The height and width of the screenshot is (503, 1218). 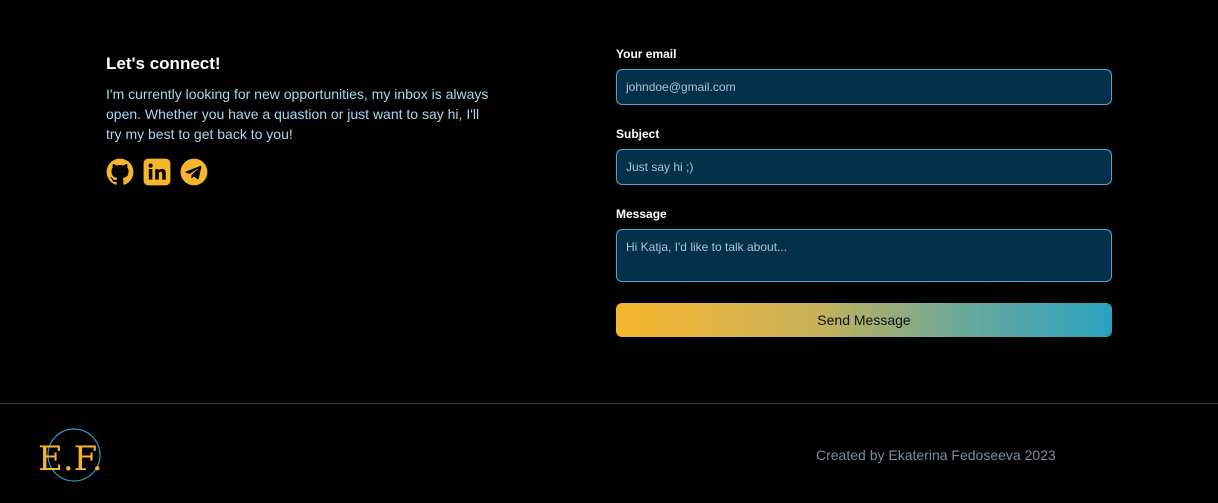 I want to click on message-label: Message, so click(x=641, y=214).